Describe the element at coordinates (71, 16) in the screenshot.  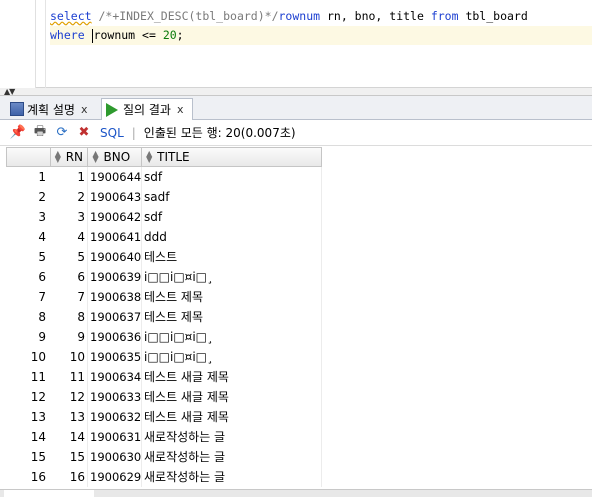
I see `keyword-select: select` at that location.